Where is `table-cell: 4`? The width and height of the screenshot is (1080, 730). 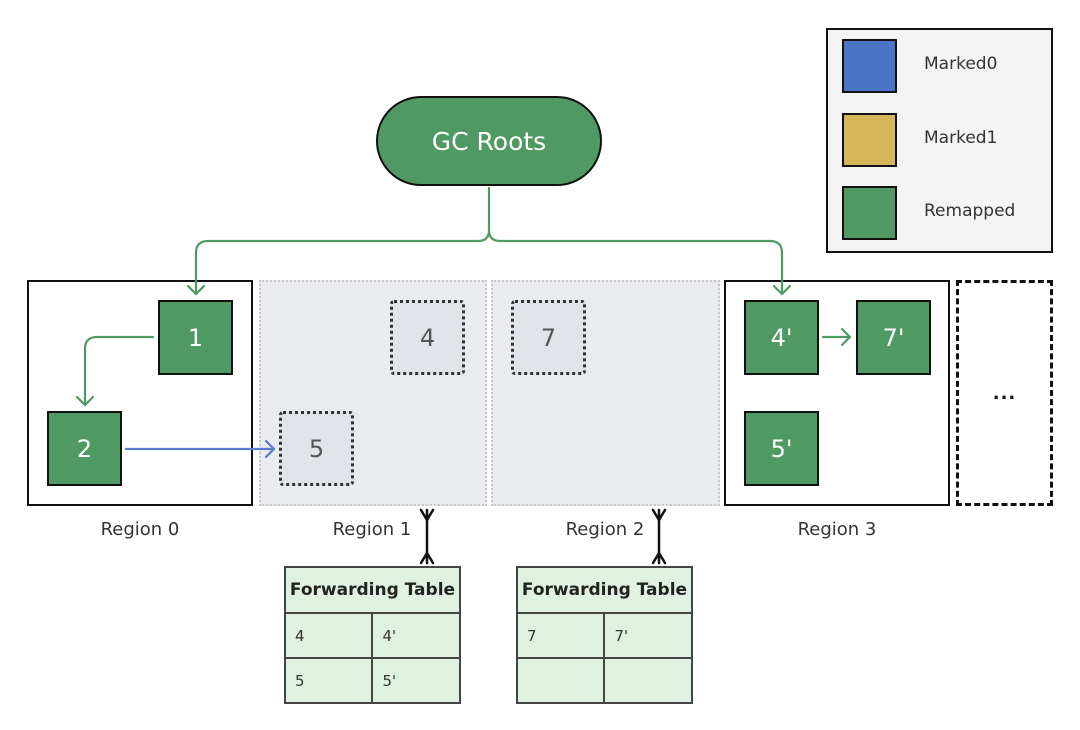 table-cell: 4 is located at coordinates (328, 635).